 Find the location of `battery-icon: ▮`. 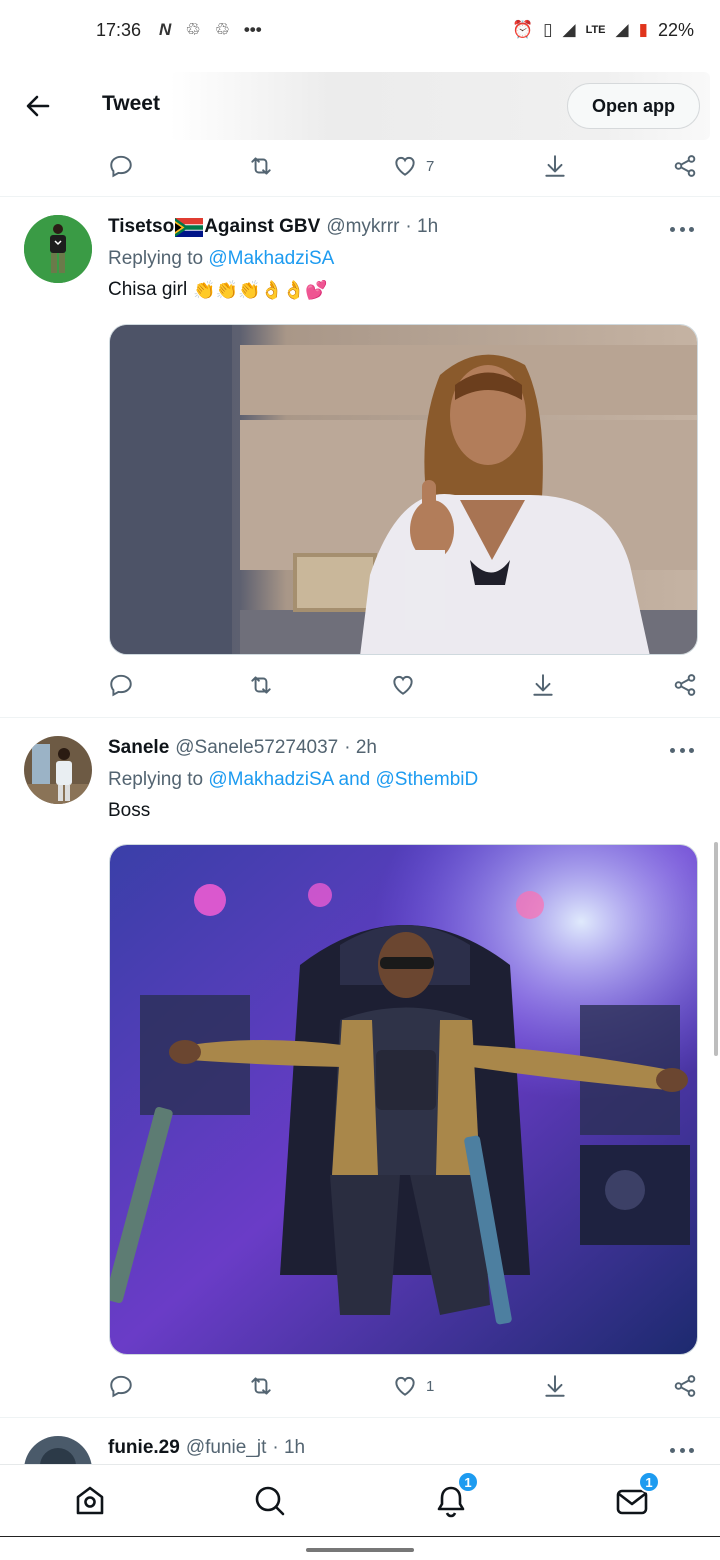

battery-icon: ▮ is located at coordinates (643, 29).